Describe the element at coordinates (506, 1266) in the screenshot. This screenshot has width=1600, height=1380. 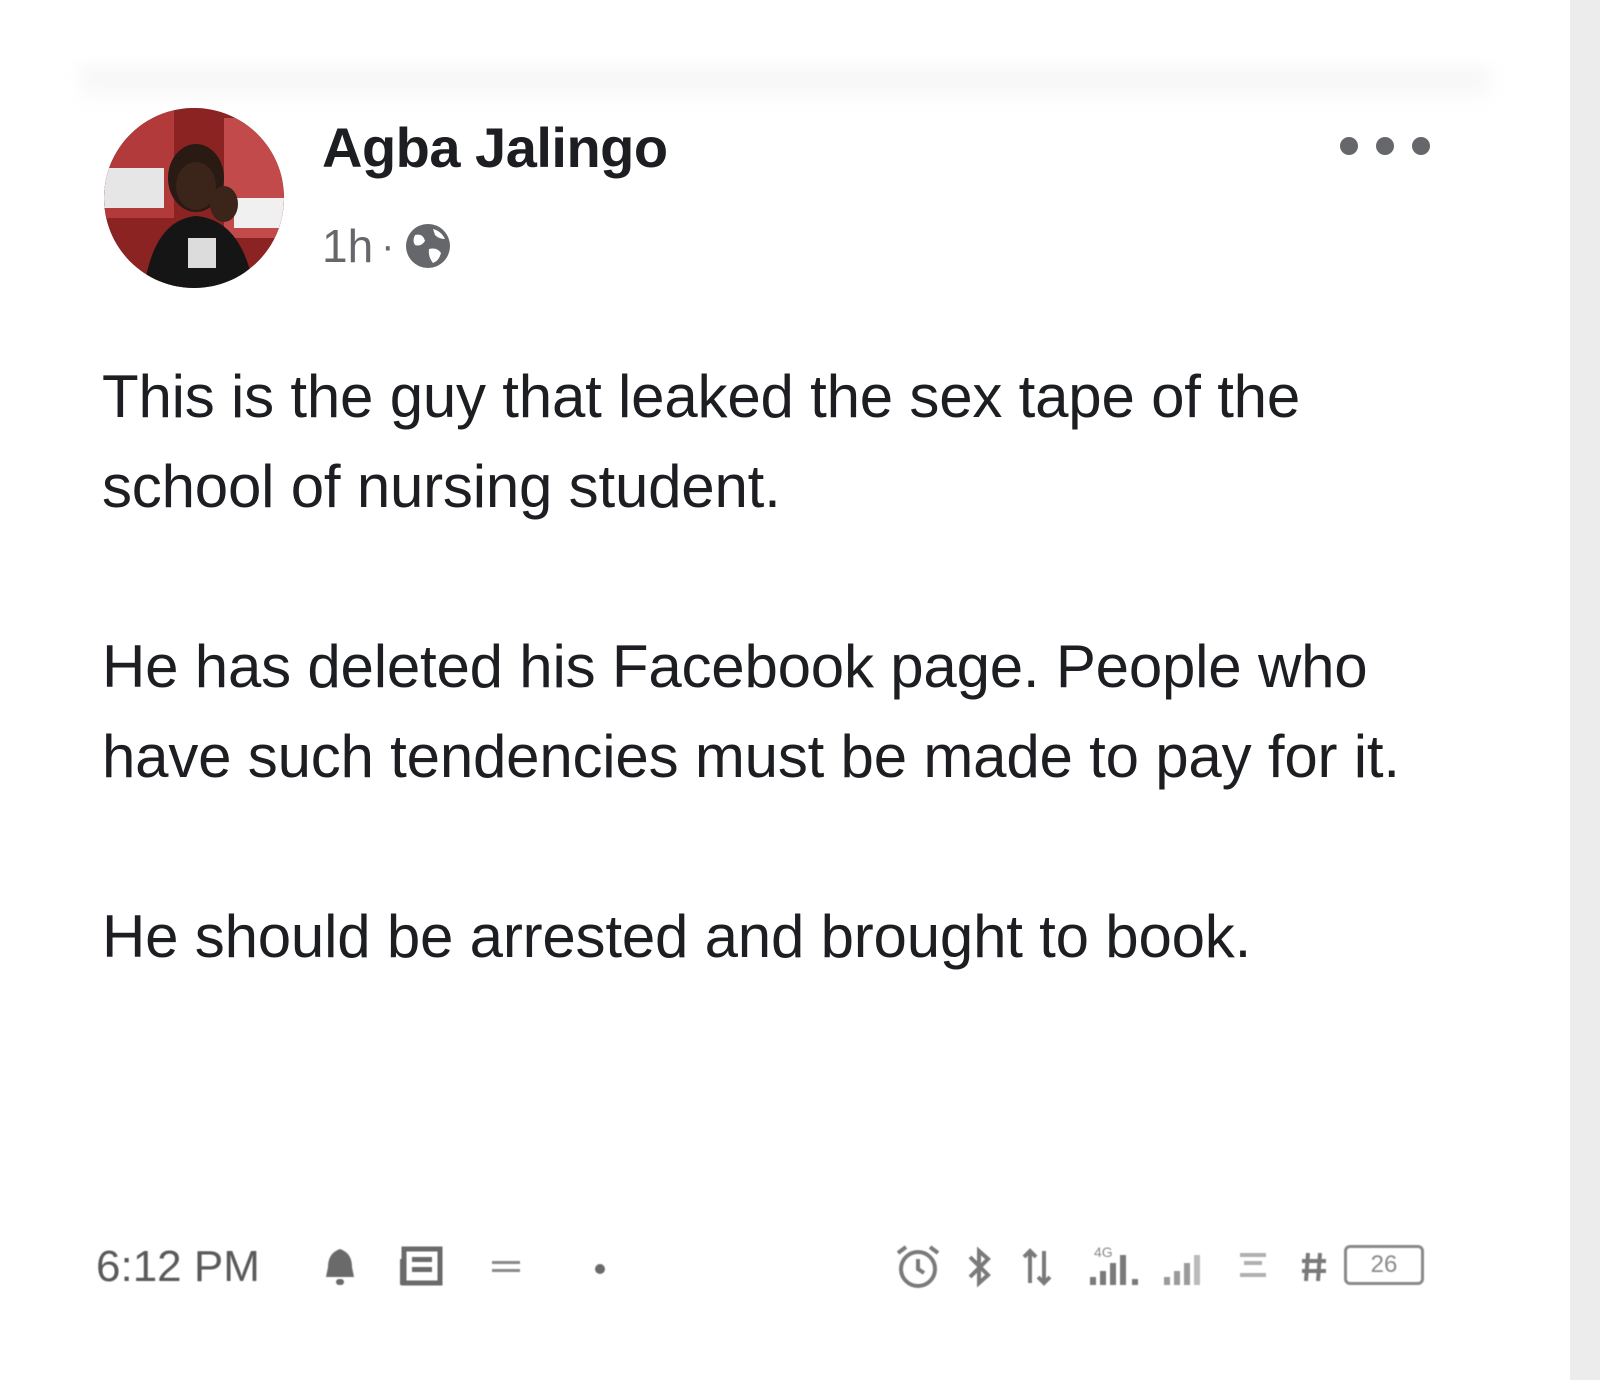
I see `cast-icon` at that location.